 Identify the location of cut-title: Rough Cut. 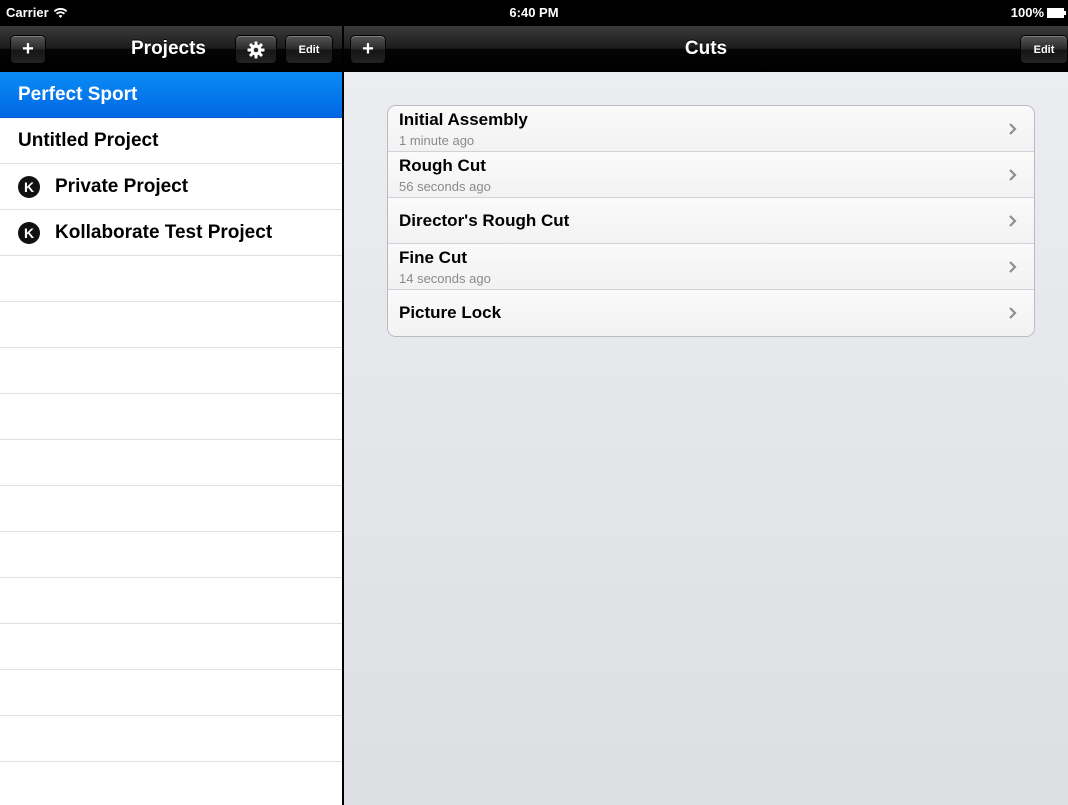
(442, 165).